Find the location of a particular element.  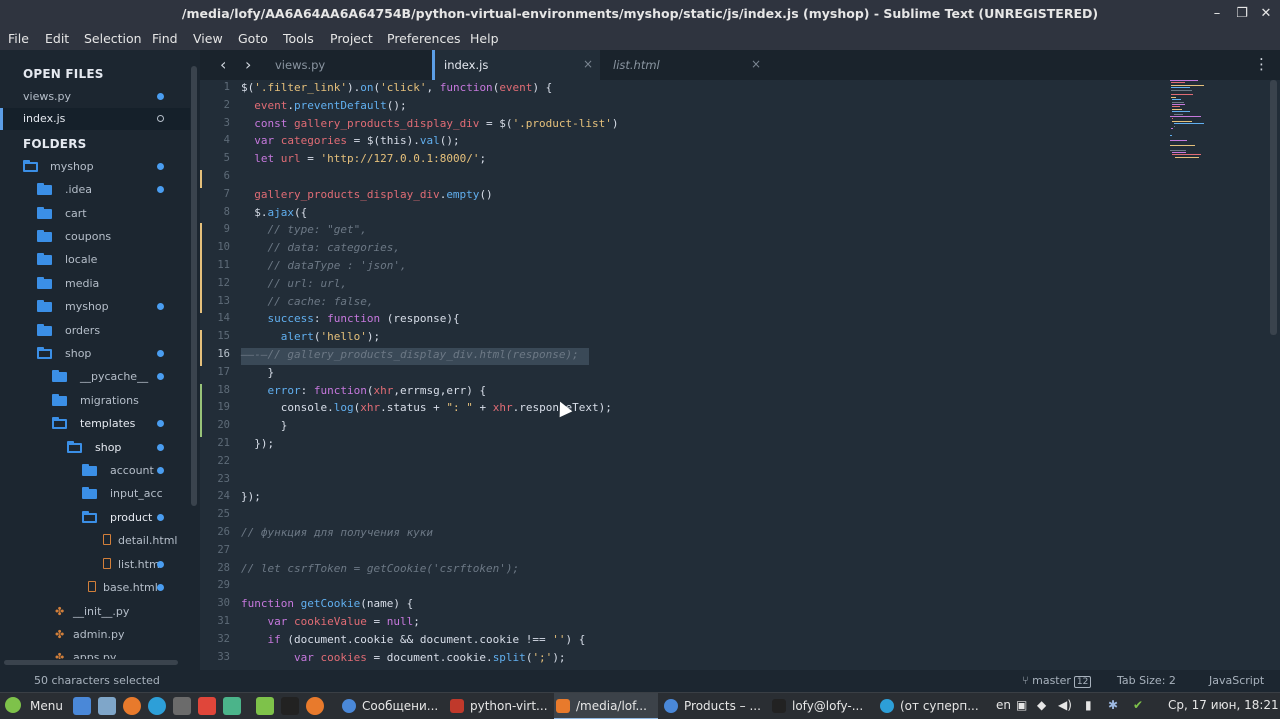

code-line: gallery_products_display_div.empty() is located at coordinates (366, 194).